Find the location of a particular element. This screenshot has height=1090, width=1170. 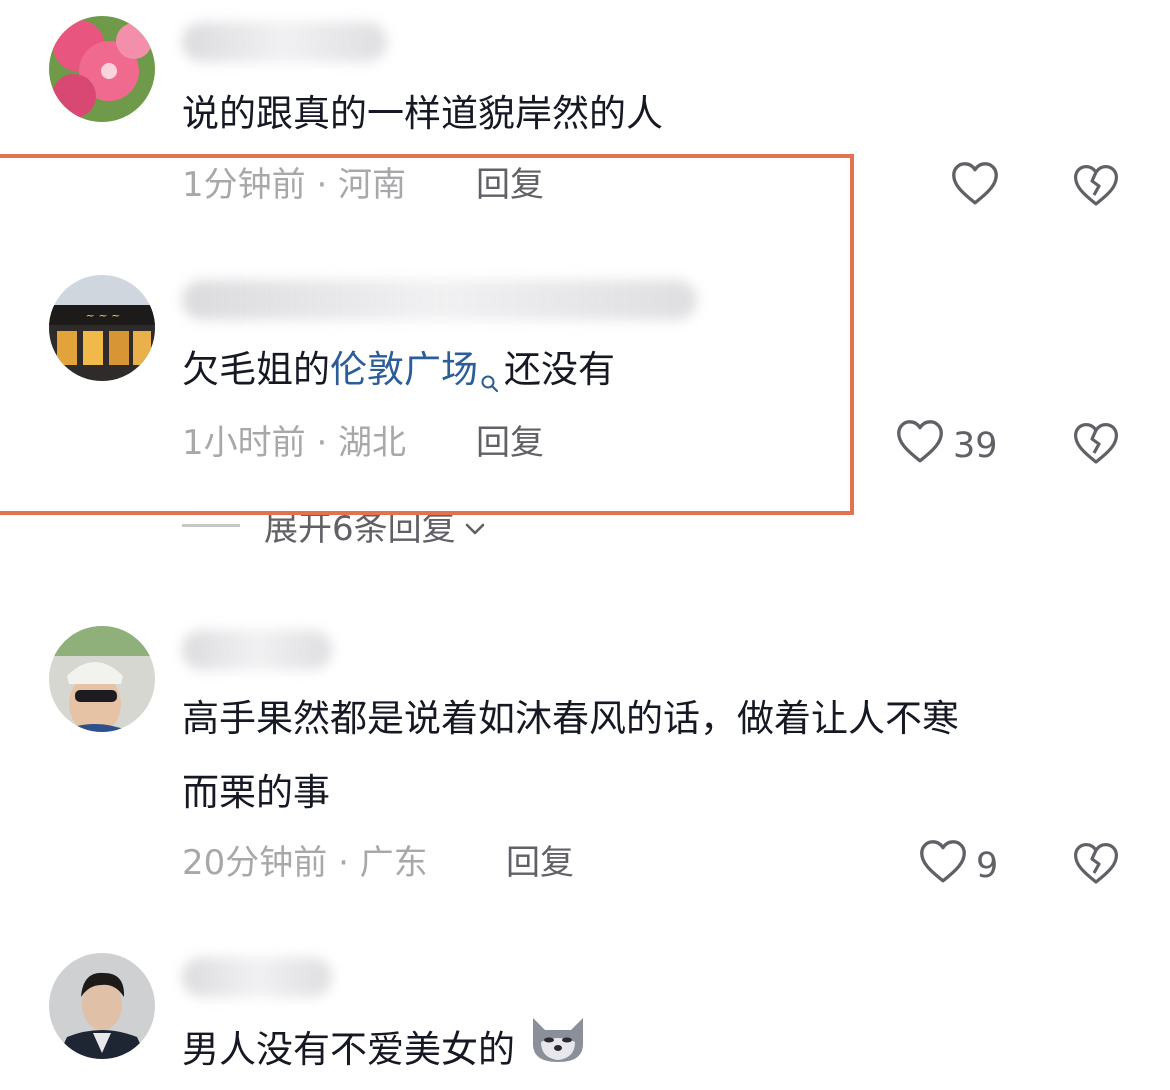

comment-text: 男人没有不爱美女的 is located at coordinates (384, 1051).